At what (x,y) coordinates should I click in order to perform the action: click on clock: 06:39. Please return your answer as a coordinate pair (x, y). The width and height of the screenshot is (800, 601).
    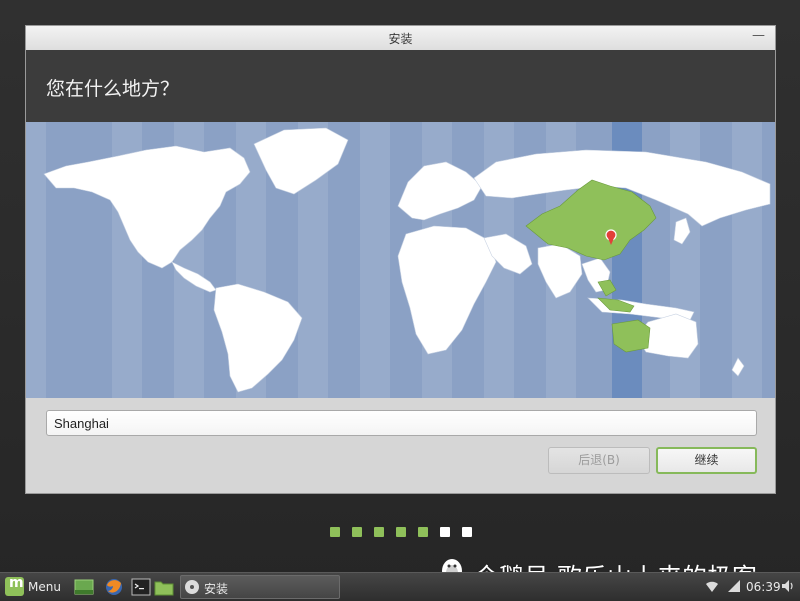
    Looking at the image, I should click on (763, 587).